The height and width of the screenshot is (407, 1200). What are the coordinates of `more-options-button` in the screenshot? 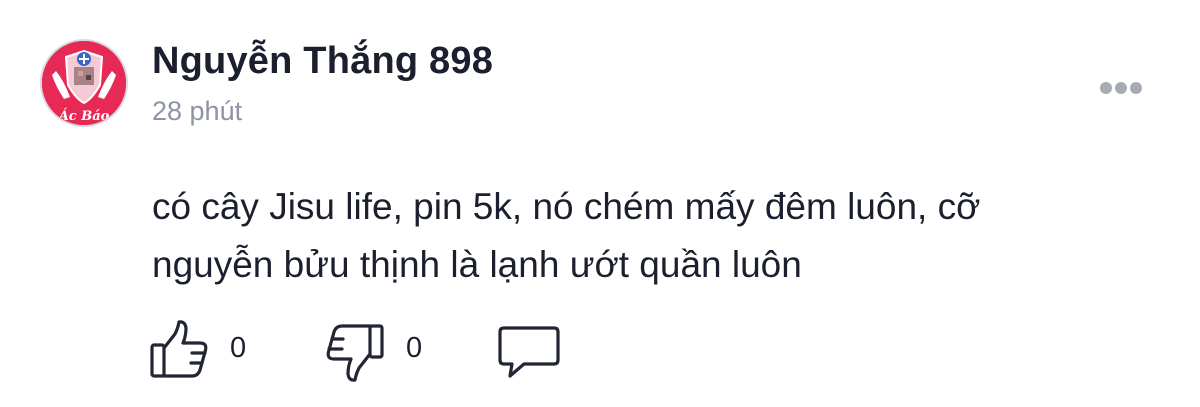 It's located at (1121, 88).